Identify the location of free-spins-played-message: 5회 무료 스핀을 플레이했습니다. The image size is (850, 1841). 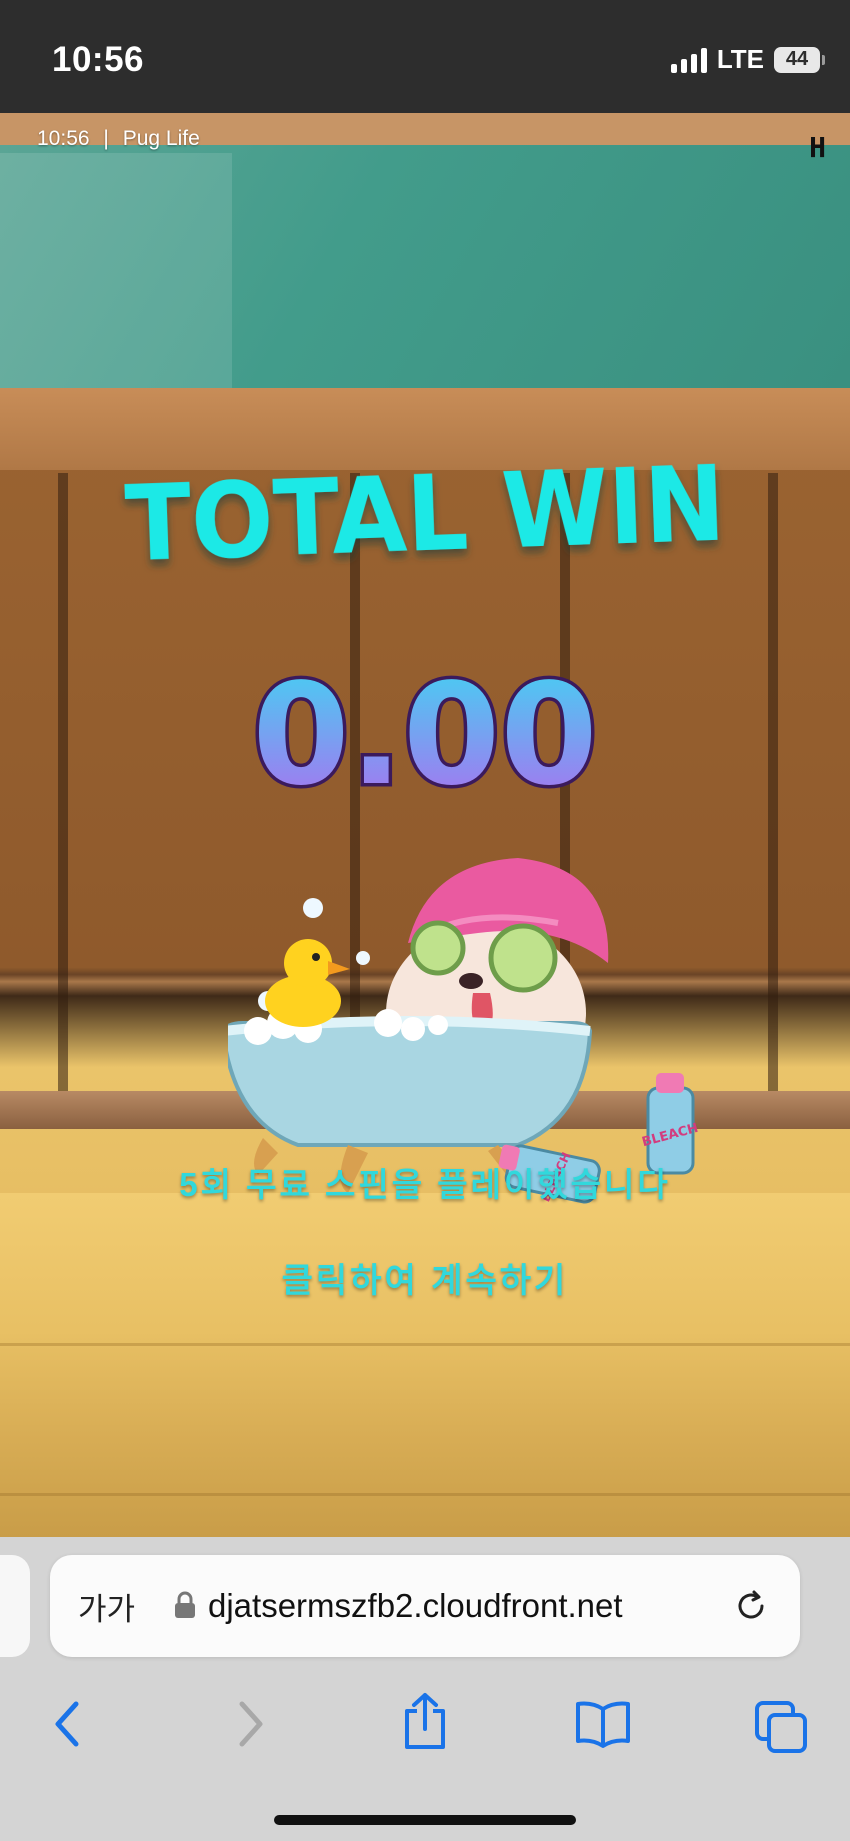
(425, 1184).